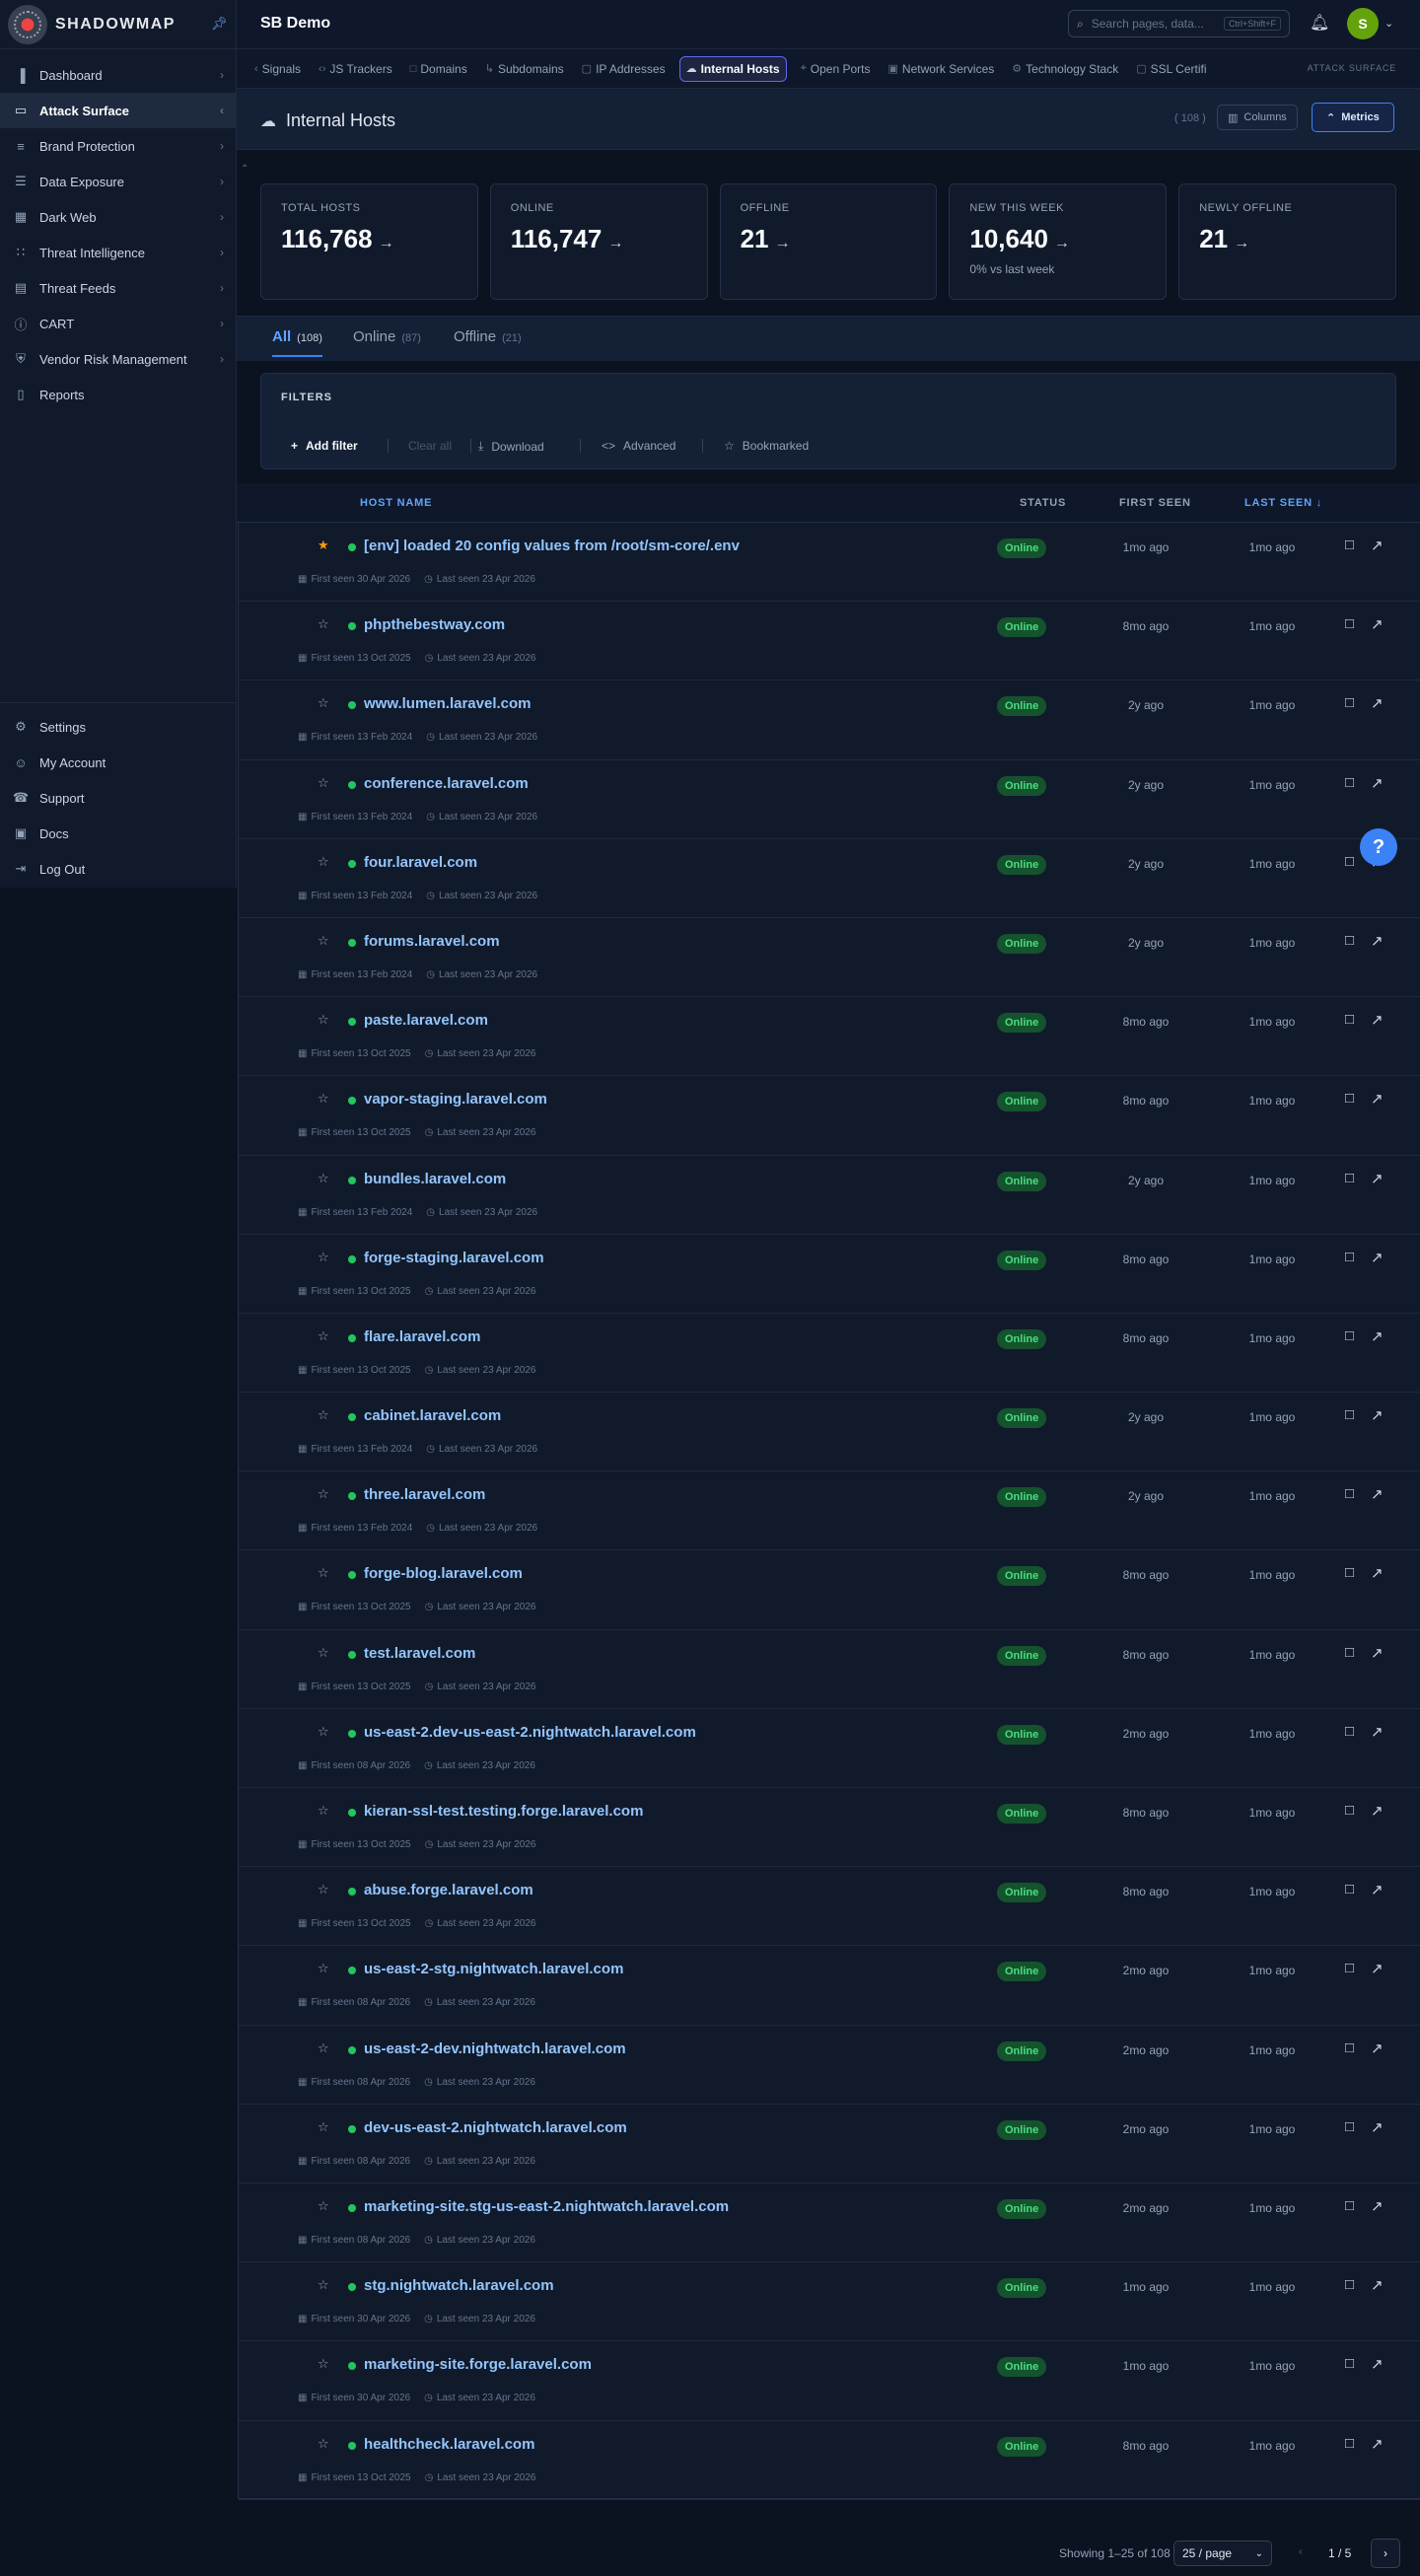 This screenshot has width=1420, height=2576. What do you see at coordinates (494, 1969) in the screenshot?
I see `host-name-link: us-east-2-stg.nightwatch.laravel.com` at bounding box center [494, 1969].